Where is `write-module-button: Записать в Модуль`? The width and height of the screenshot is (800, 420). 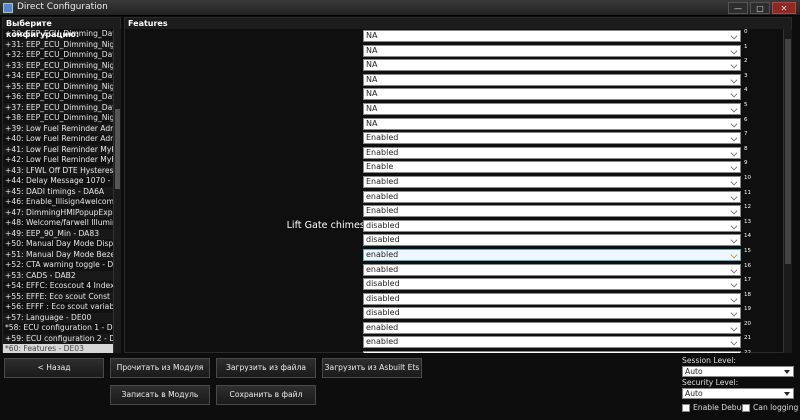 write-module-button: Записать в Модуль is located at coordinates (160, 395).